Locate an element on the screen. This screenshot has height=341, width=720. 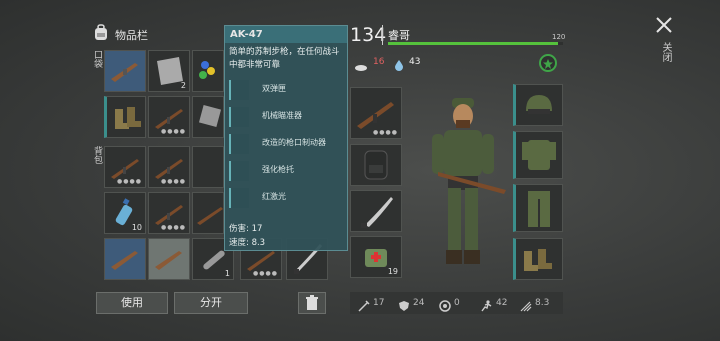
machete-icon is located at coordinates (377, 212).